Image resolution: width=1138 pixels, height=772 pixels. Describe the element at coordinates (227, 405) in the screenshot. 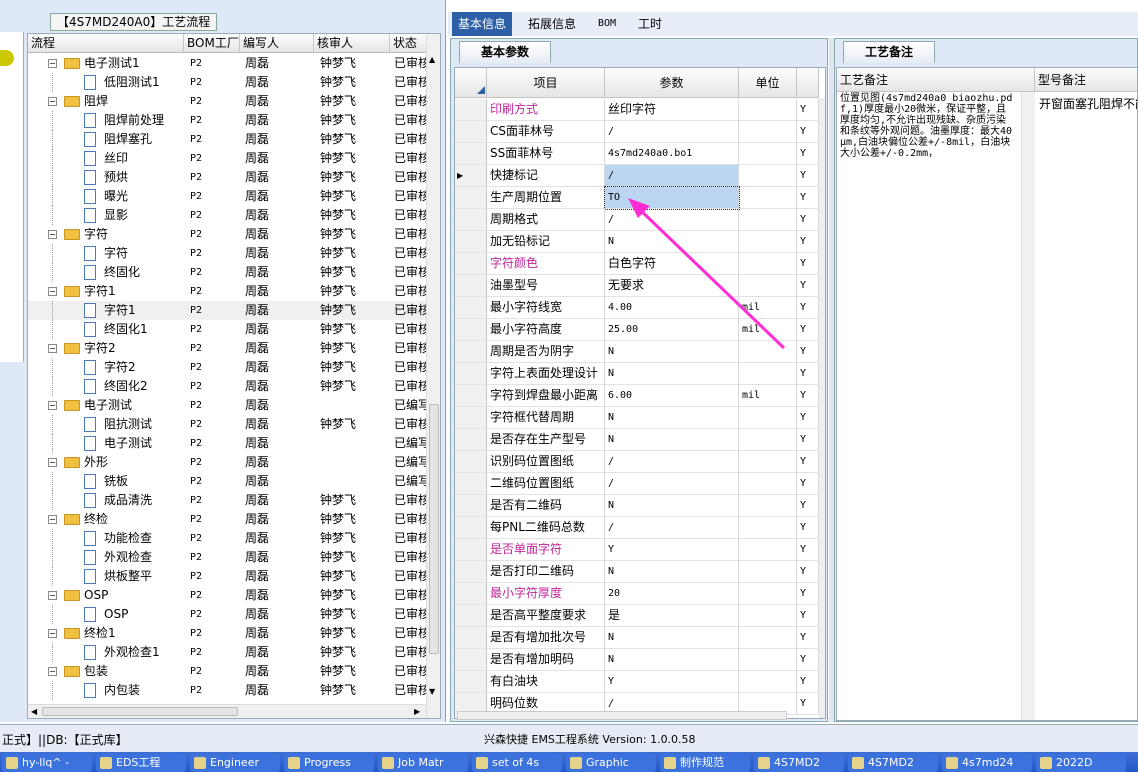

I see `tree-row: − 电子测试 P2 周磊 已编写` at that location.